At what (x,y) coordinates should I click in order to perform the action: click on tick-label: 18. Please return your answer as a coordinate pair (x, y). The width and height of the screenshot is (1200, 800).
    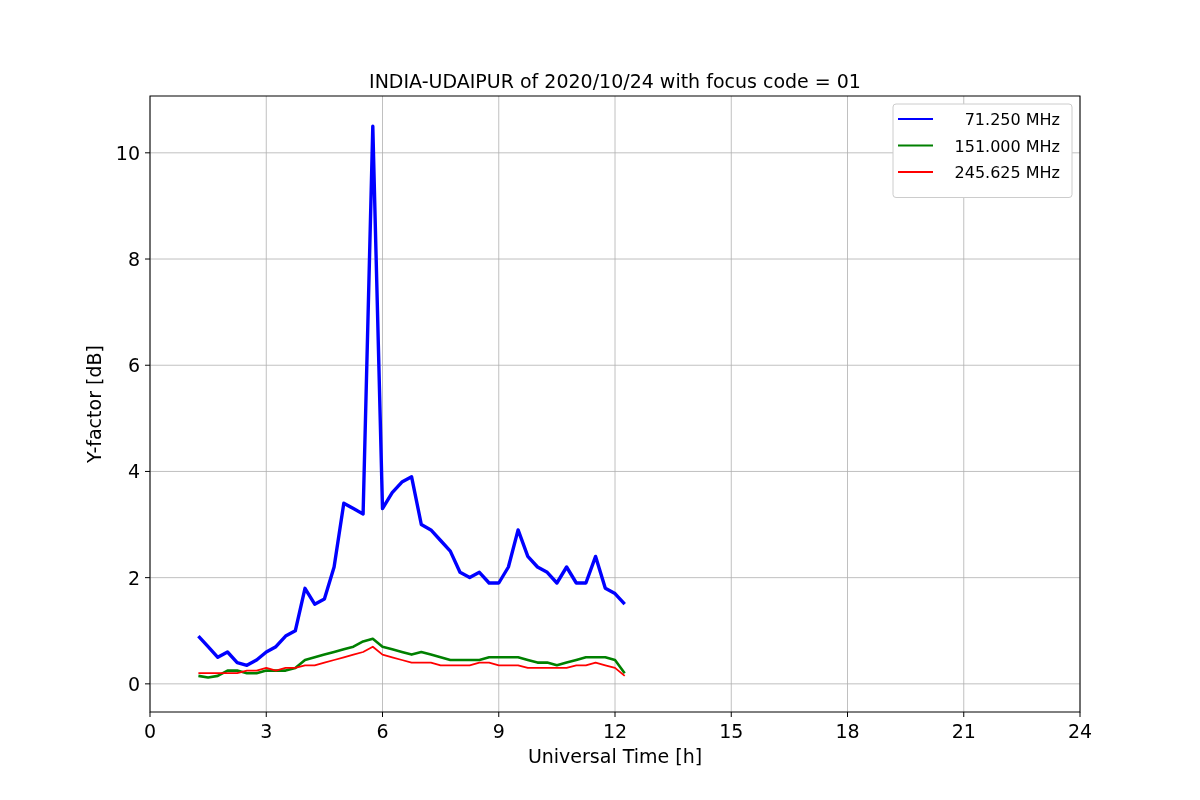
    Looking at the image, I should click on (847, 731).